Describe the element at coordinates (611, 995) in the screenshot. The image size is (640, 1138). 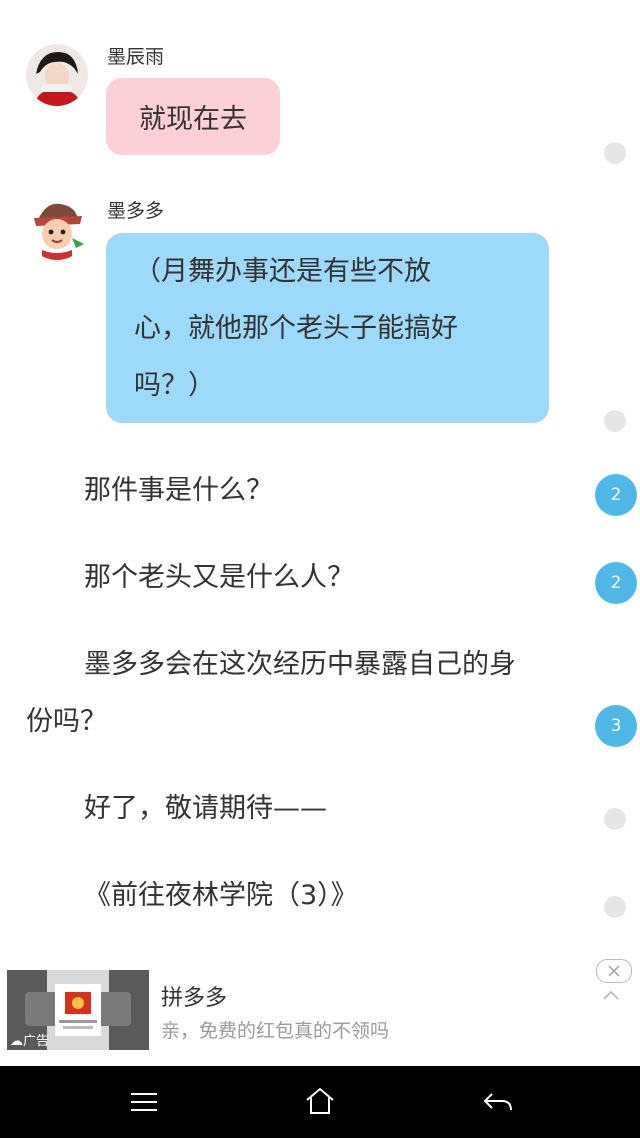
I see `chevron-up-icon` at that location.